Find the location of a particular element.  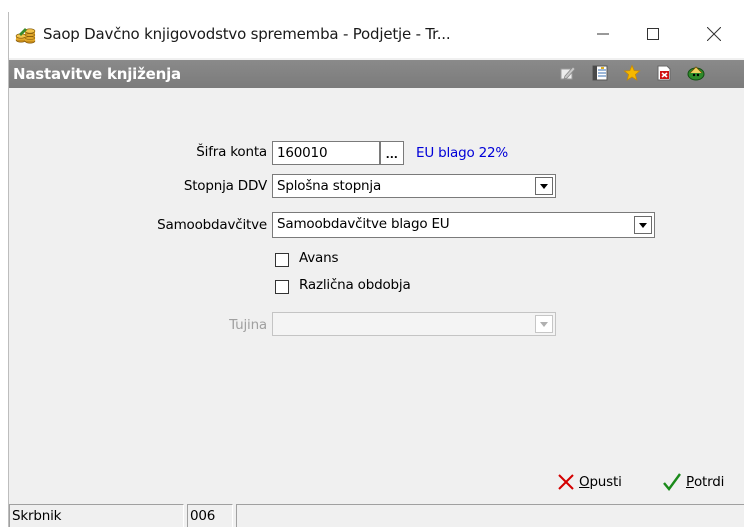

status-bar: Skrbnik 006 is located at coordinates (376, 514).